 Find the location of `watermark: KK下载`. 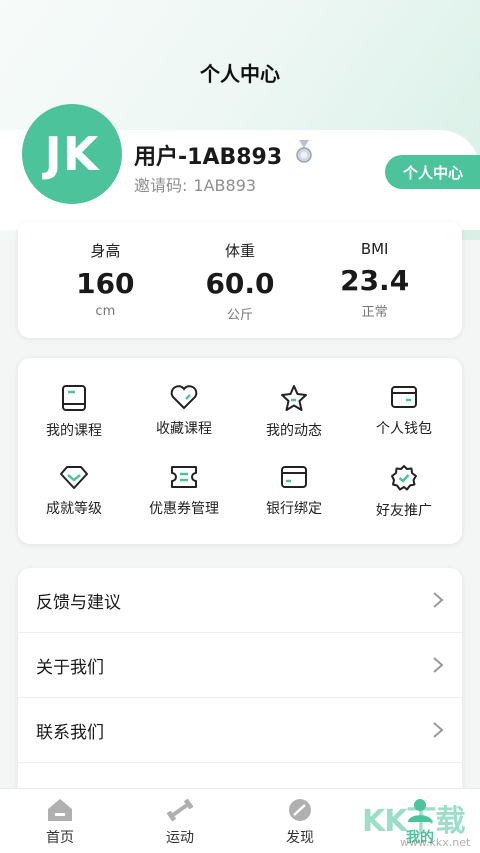

watermark: KK下载 is located at coordinates (413, 821).